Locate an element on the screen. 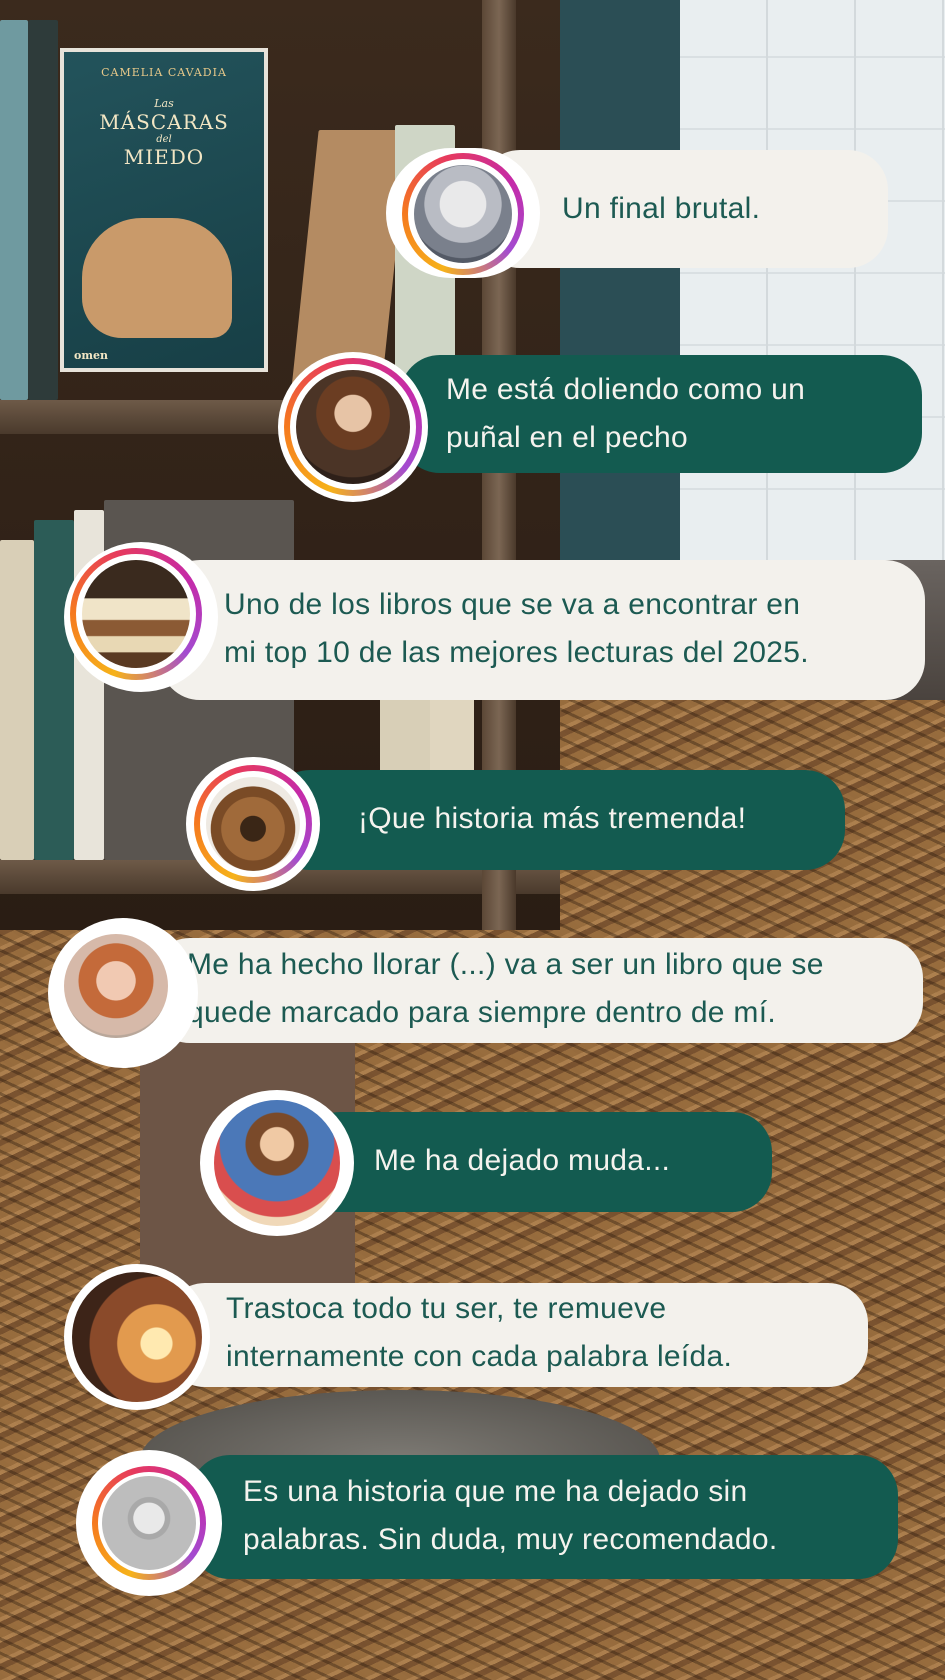 Image resolution: width=945 pixels, height=1680 pixels. comment-text: Es una historia que me ha dejado sin is located at coordinates (495, 1491).